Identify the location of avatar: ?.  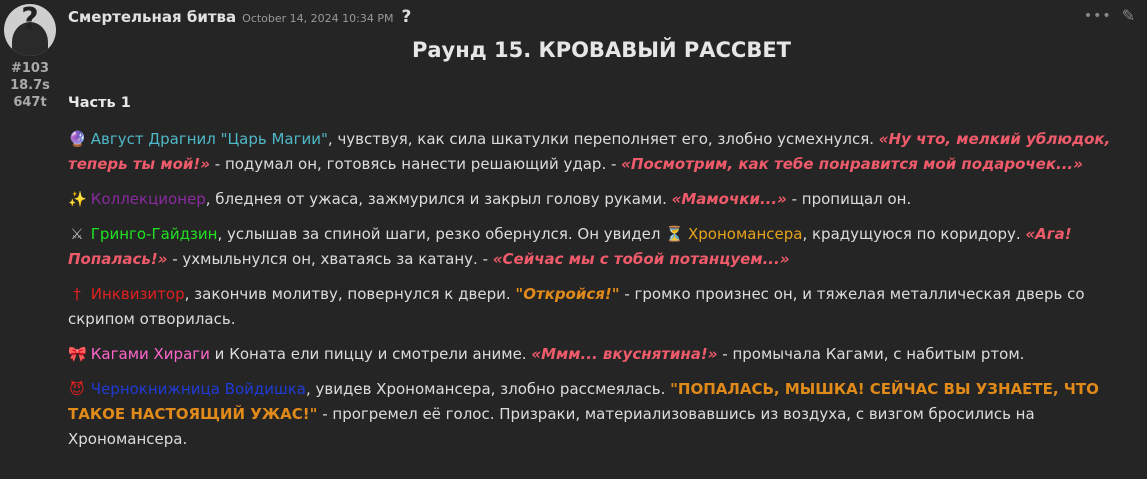
(30, 30).